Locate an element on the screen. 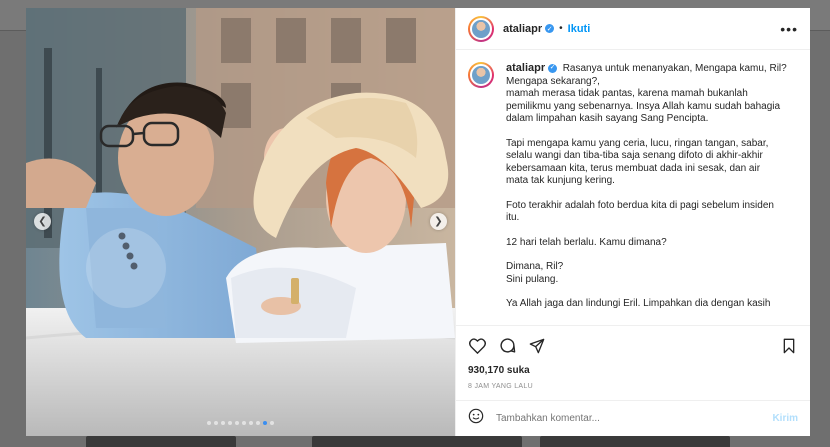 Image resolution: width=830 pixels, height=447 pixels. more-options-icon: ••• is located at coordinates (789, 29).